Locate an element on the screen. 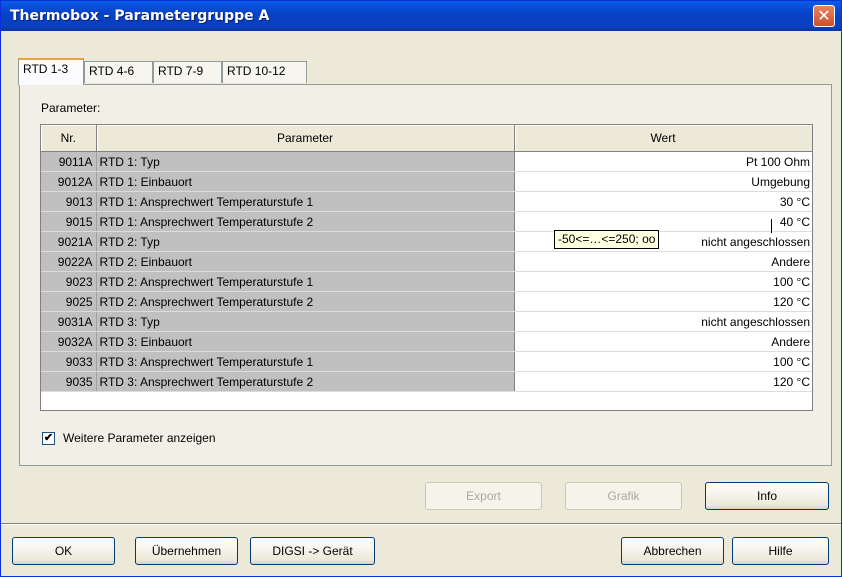 Image resolution: width=842 pixels, height=577 pixels. row-parameter: RTD 3: Einbauort is located at coordinates (305, 341).